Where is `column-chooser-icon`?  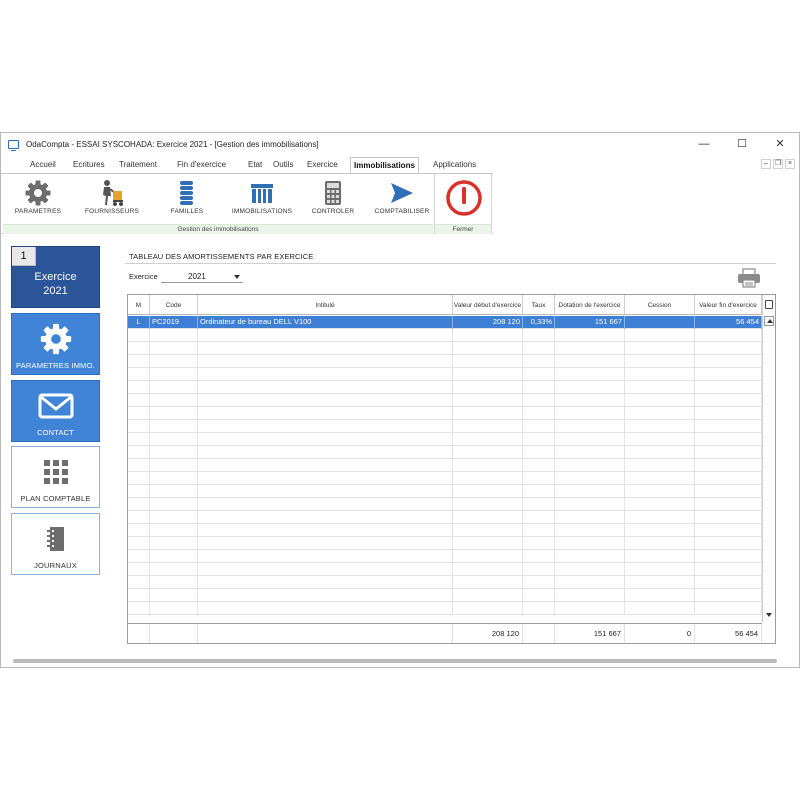
column-chooser-icon is located at coordinates (769, 304).